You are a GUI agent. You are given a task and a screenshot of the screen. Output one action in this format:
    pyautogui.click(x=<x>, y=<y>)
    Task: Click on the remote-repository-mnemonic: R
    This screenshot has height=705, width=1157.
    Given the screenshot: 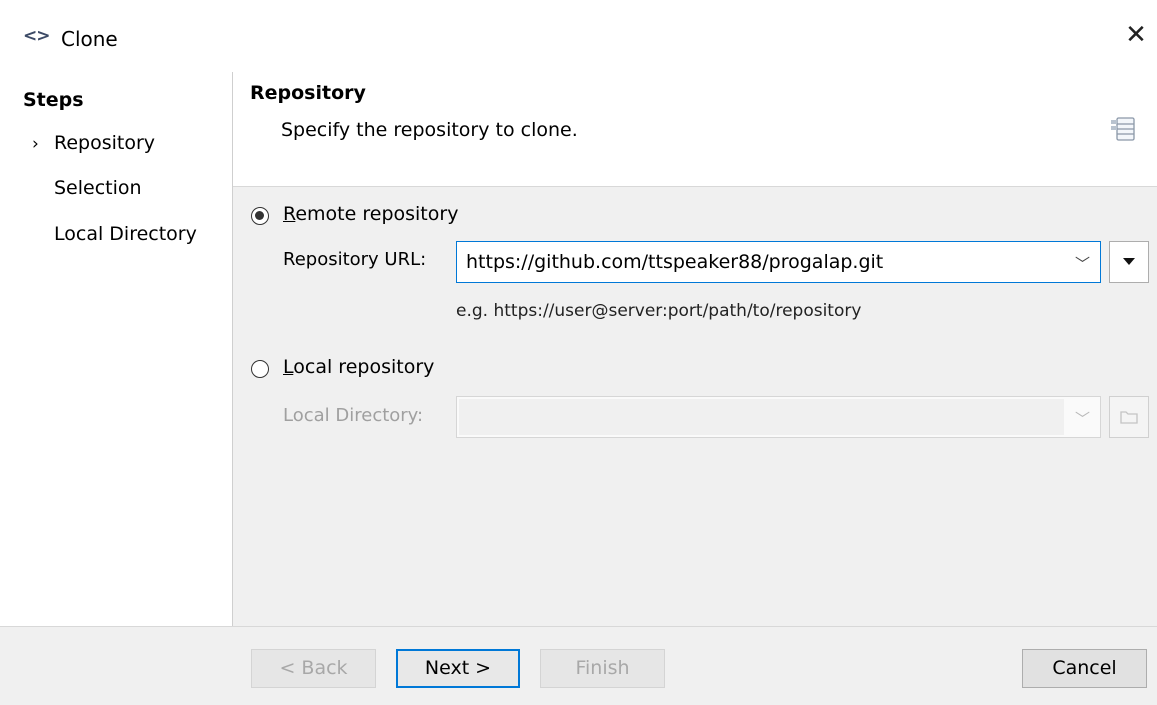 What is the action you would take?
    pyautogui.click(x=289, y=214)
    